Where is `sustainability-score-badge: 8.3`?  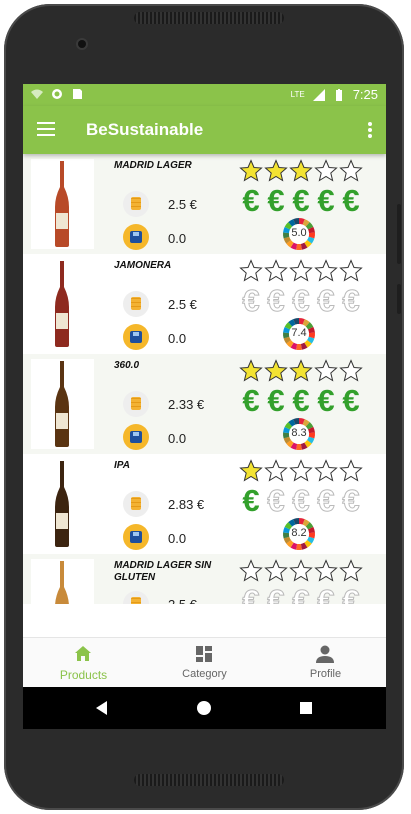 sustainability-score-badge: 8.3 is located at coordinates (299, 434).